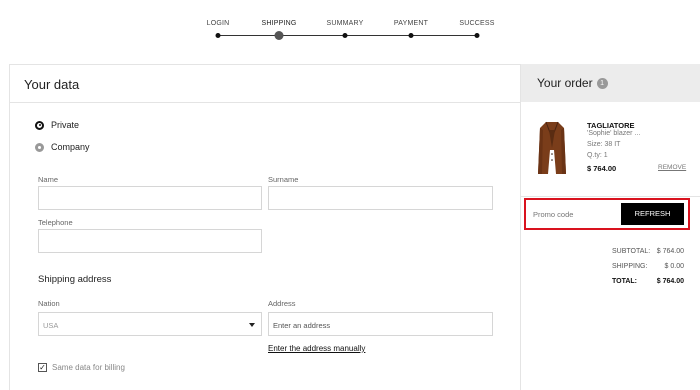  Describe the element at coordinates (282, 303) in the screenshot. I see `address-label: Address` at that location.